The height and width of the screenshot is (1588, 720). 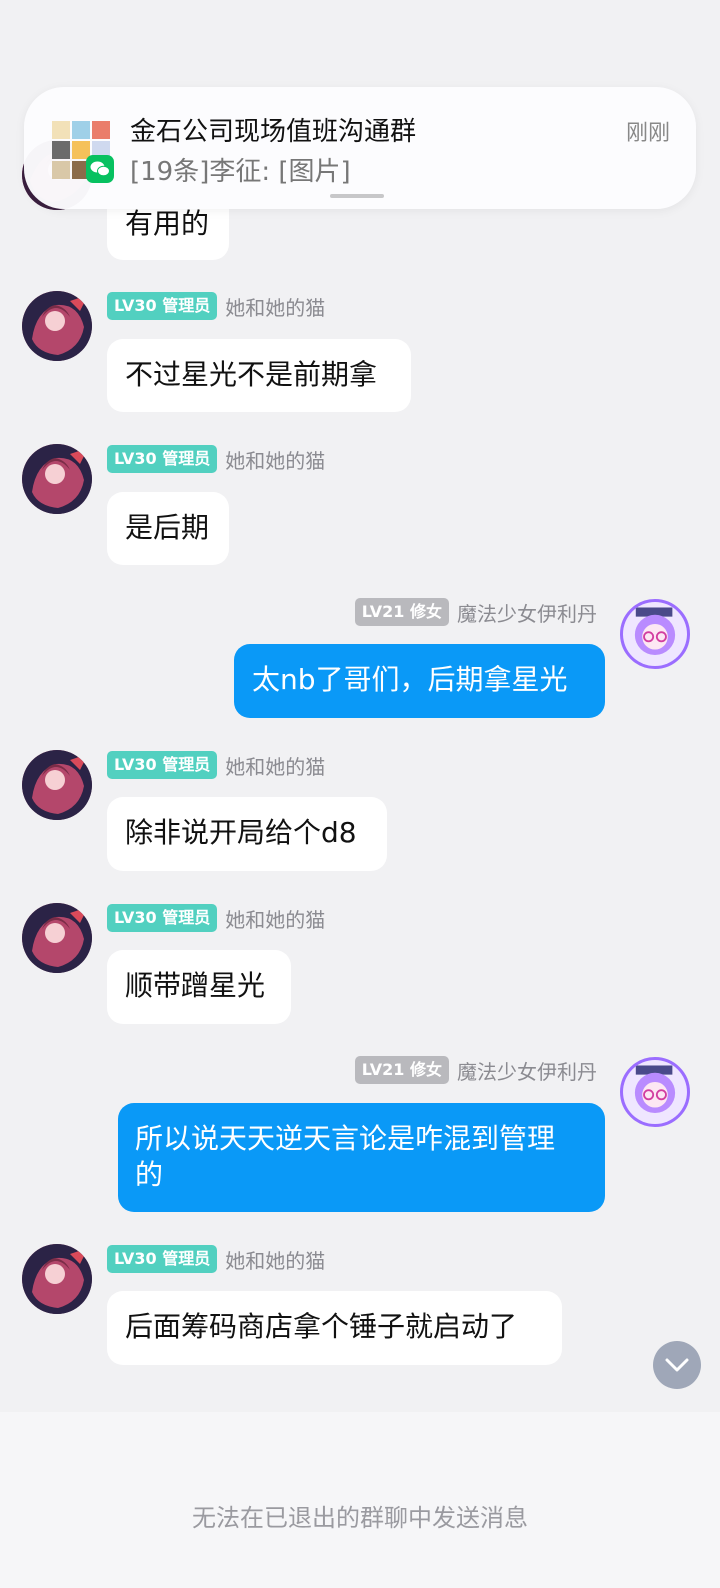 What do you see at coordinates (360, 1518) in the screenshot?
I see `group-exited-notice: 无法在已退出的群聊中发送消息` at bounding box center [360, 1518].